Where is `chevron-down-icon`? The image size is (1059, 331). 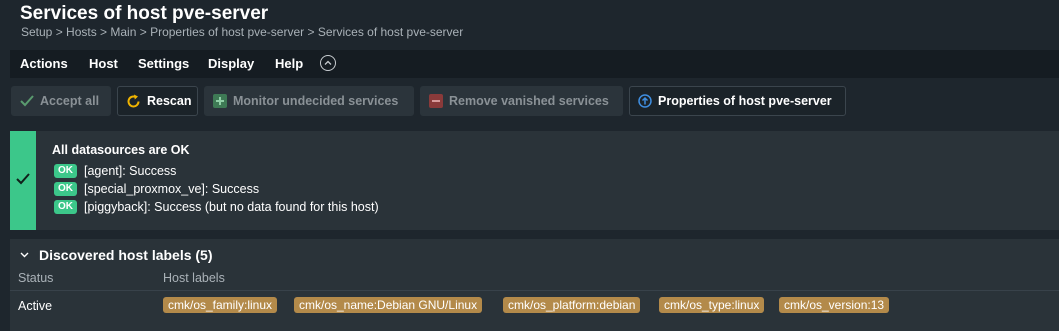 chevron-down-icon is located at coordinates (24, 255).